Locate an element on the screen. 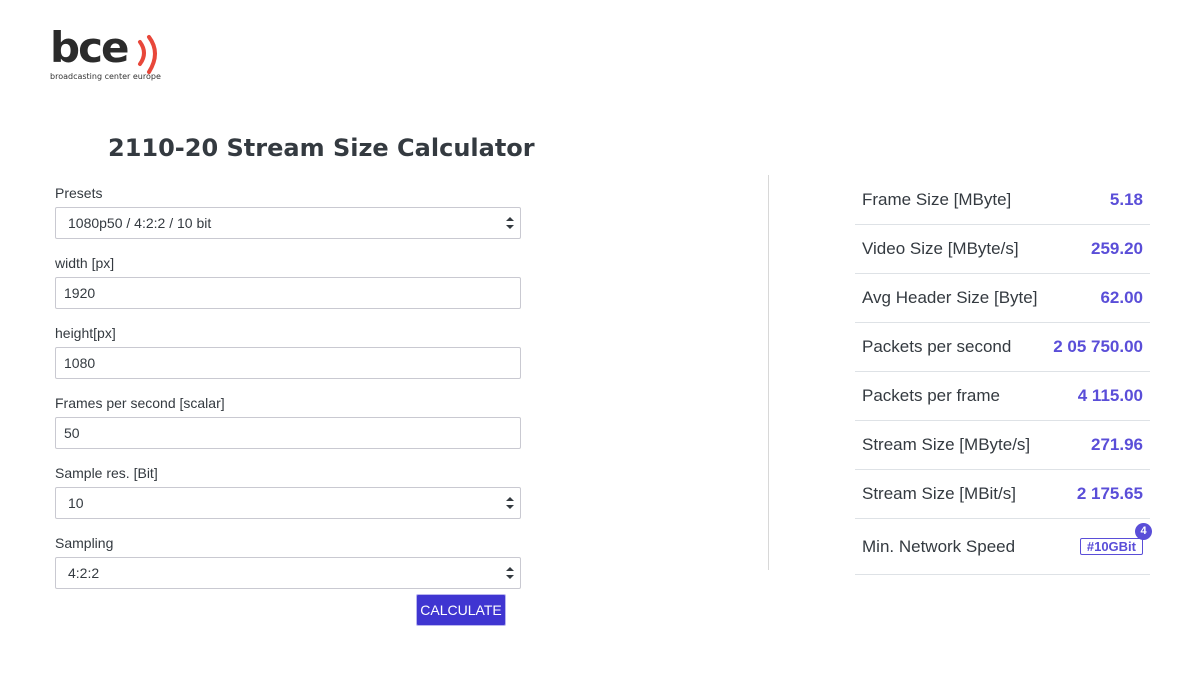 Image resolution: width=1195 pixels, height=673 pixels. result-label: Frame Size [MByte] is located at coordinates (937, 199).